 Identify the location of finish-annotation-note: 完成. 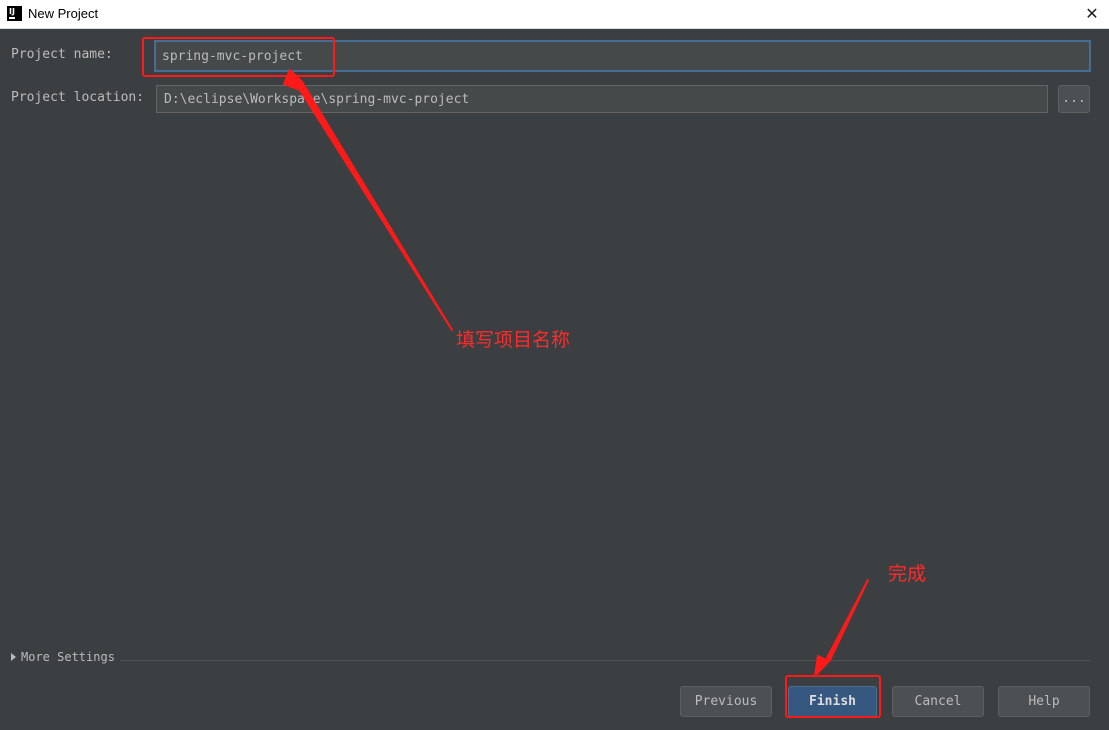
(907, 574).